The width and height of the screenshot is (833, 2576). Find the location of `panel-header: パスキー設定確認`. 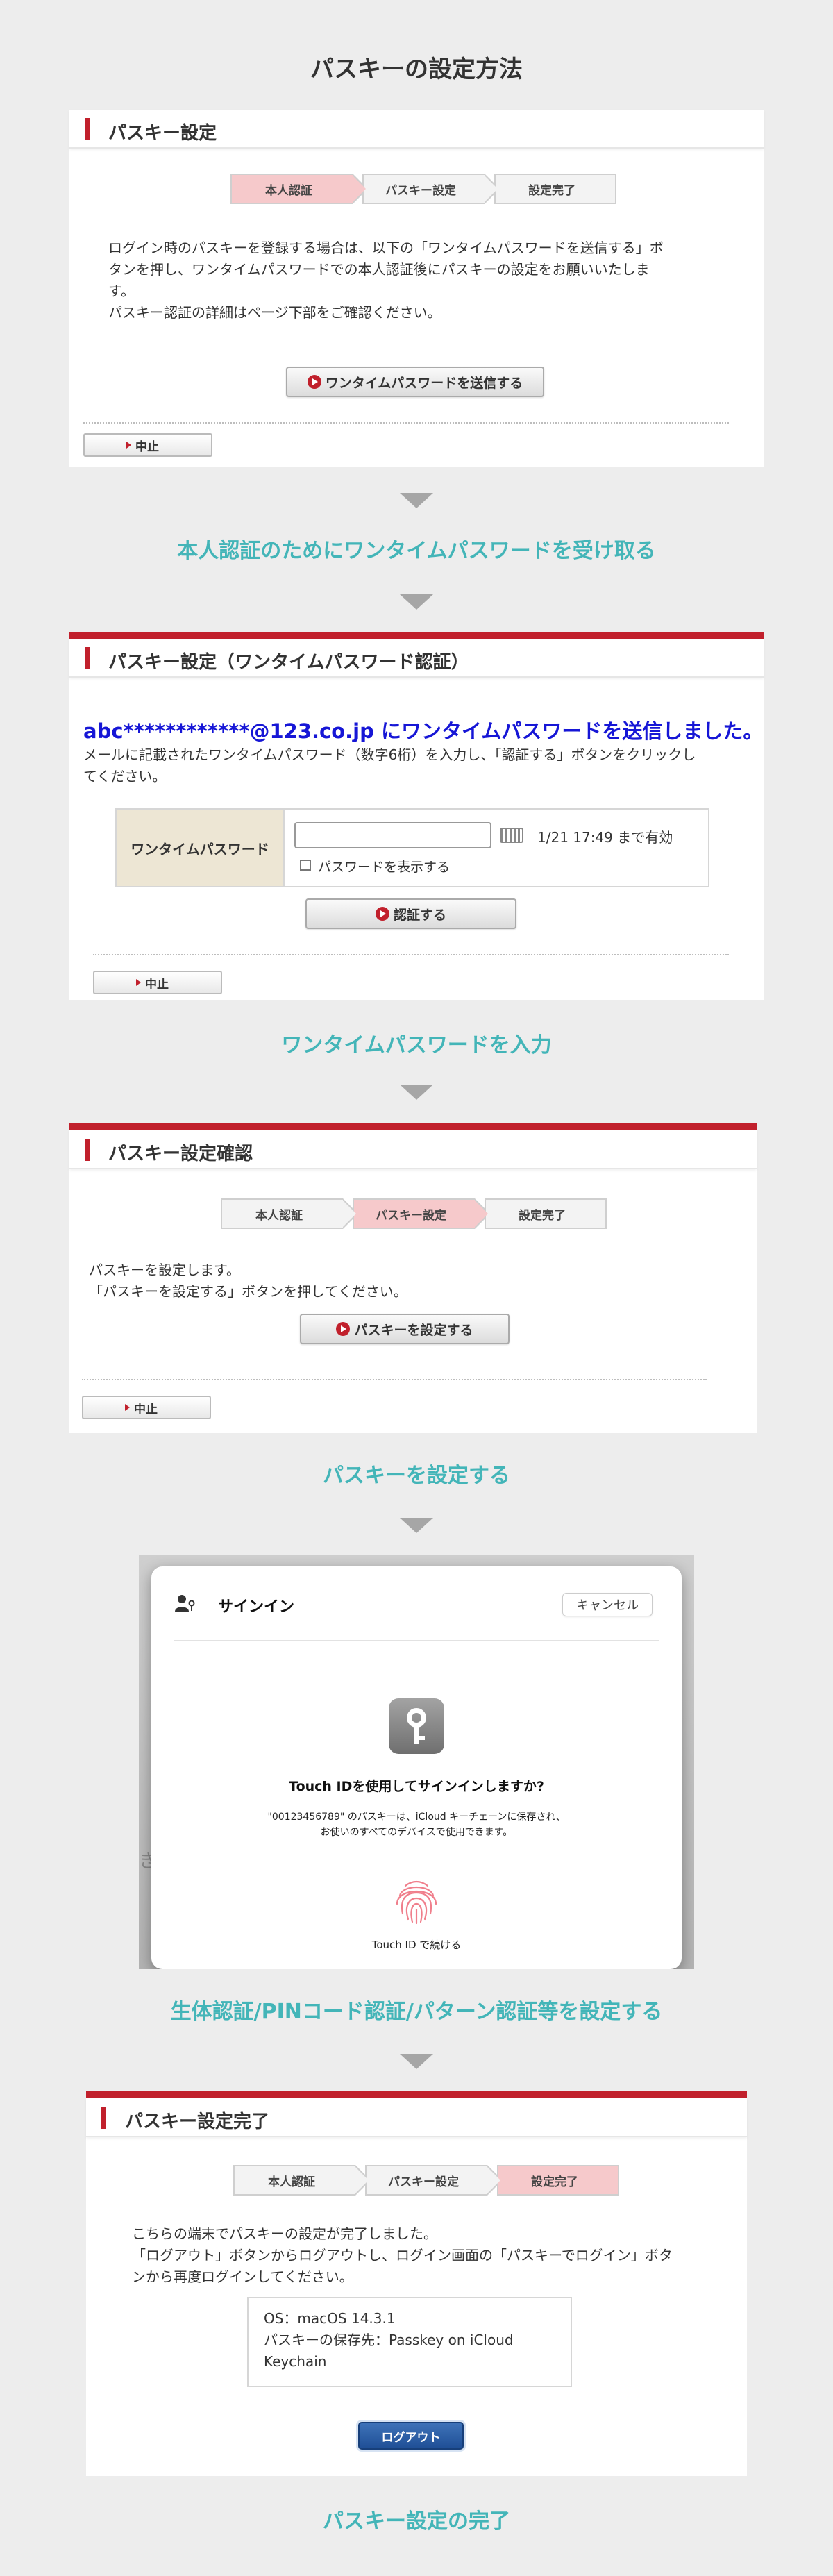

panel-header: パスキー設定確認 is located at coordinates (413, 1149).